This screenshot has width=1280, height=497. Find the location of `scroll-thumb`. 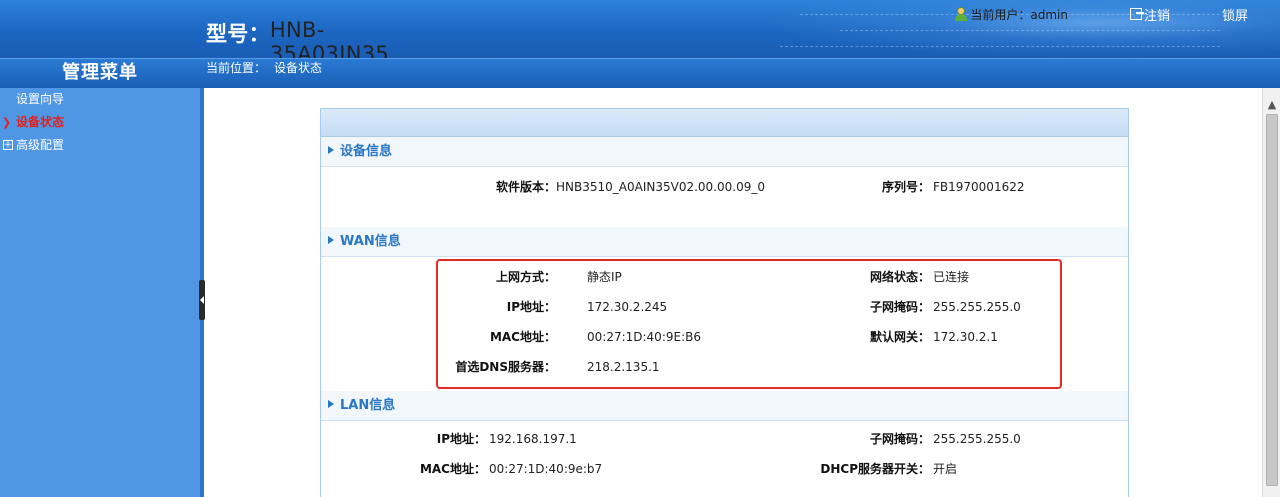

scroll-thumb is located at coordinates (1272, 300).